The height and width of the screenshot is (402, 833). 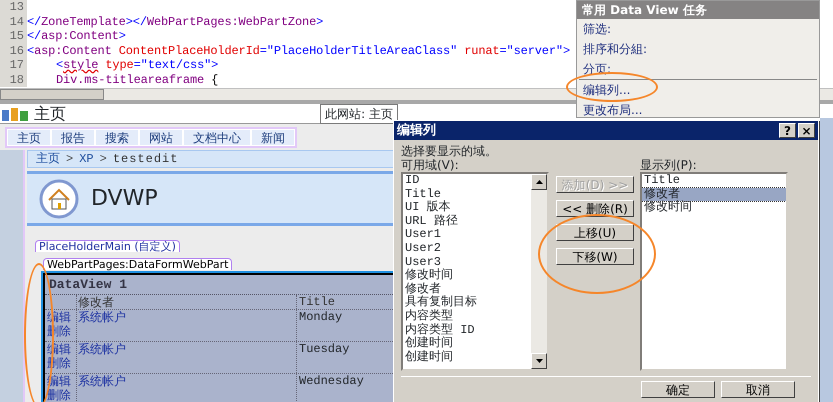 I want to click on line-number: 16, so click(x=13, y=51).